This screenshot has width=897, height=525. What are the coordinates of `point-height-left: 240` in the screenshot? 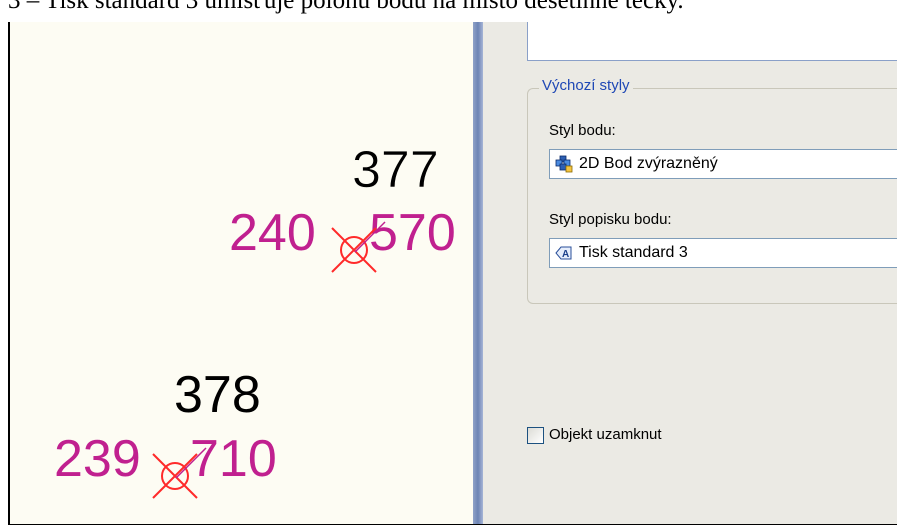 It's located at (272, 233).